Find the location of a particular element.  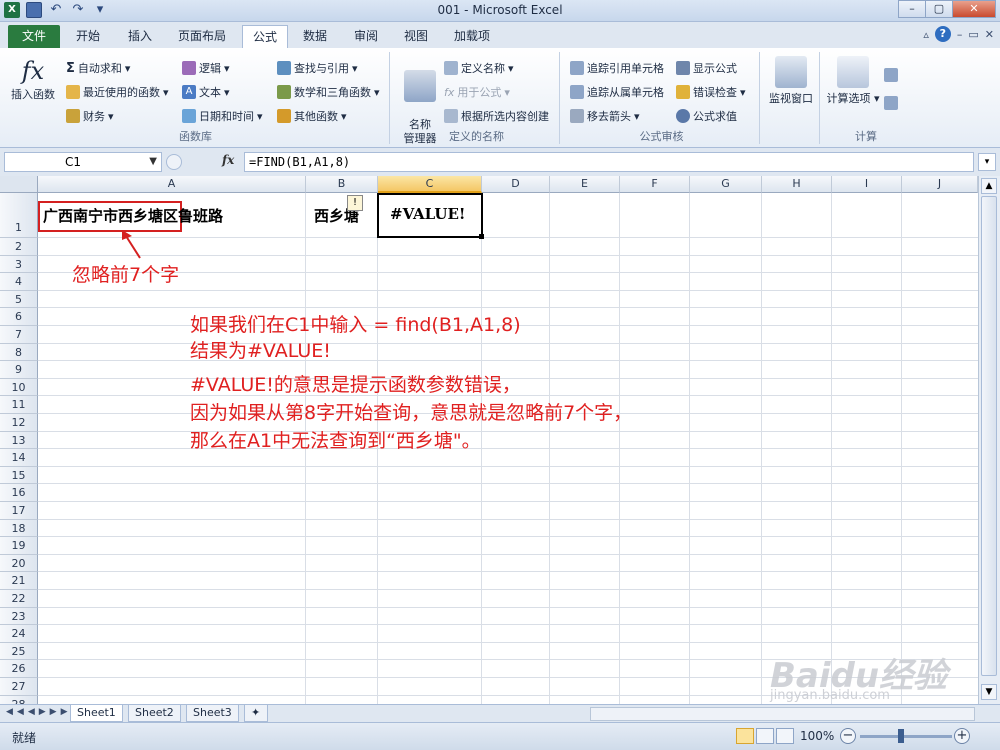

row-header-17: 17 is located at coordinates (19, 511).